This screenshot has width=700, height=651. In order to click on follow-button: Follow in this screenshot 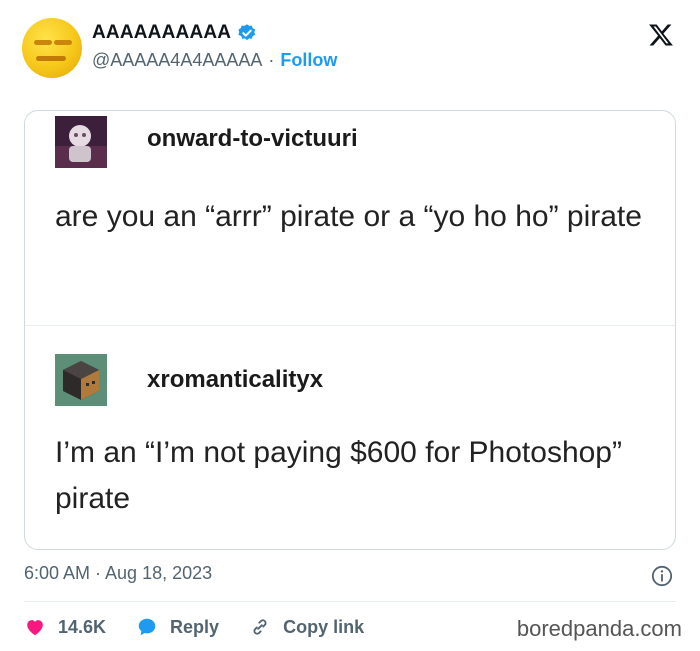, I will do `click(308, 60)`.